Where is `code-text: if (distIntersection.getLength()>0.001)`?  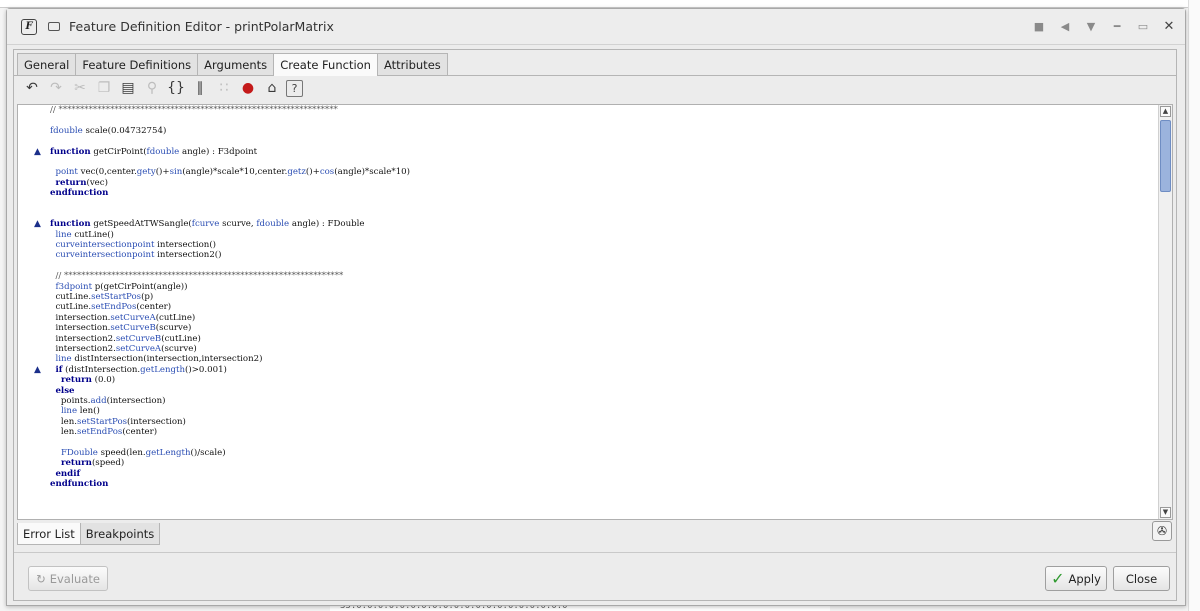
code-text: if (distIntersection.getLength()>0.001) is located at coordinates (141, 369).